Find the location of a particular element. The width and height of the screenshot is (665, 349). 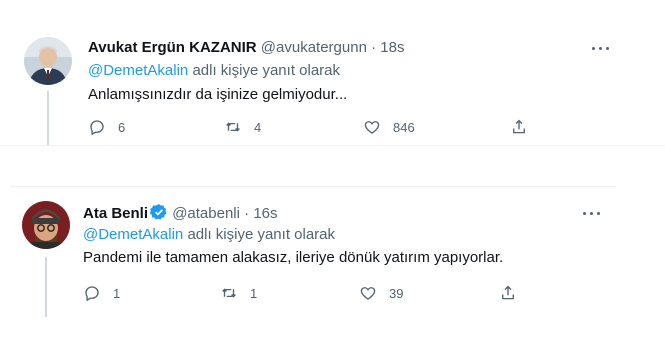

author-handle: @avukatergunn is located at coordinates (314, 47).